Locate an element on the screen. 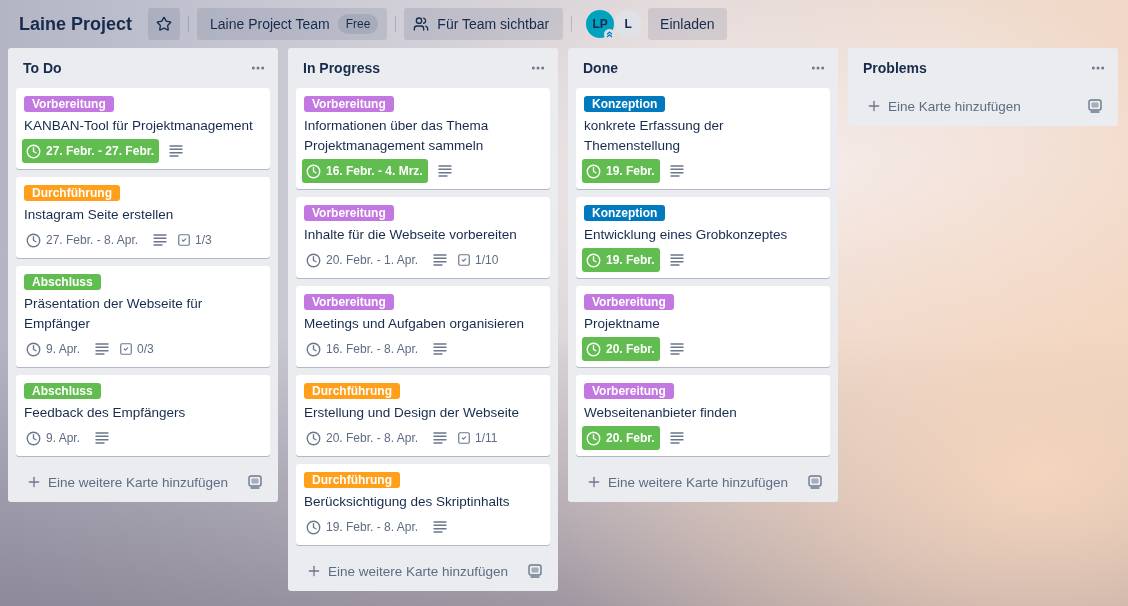 This screenshot has width=1128, height=606. task-card: Vorbereitung Projektname 20. Febr. is located at coordinates (703, 326).